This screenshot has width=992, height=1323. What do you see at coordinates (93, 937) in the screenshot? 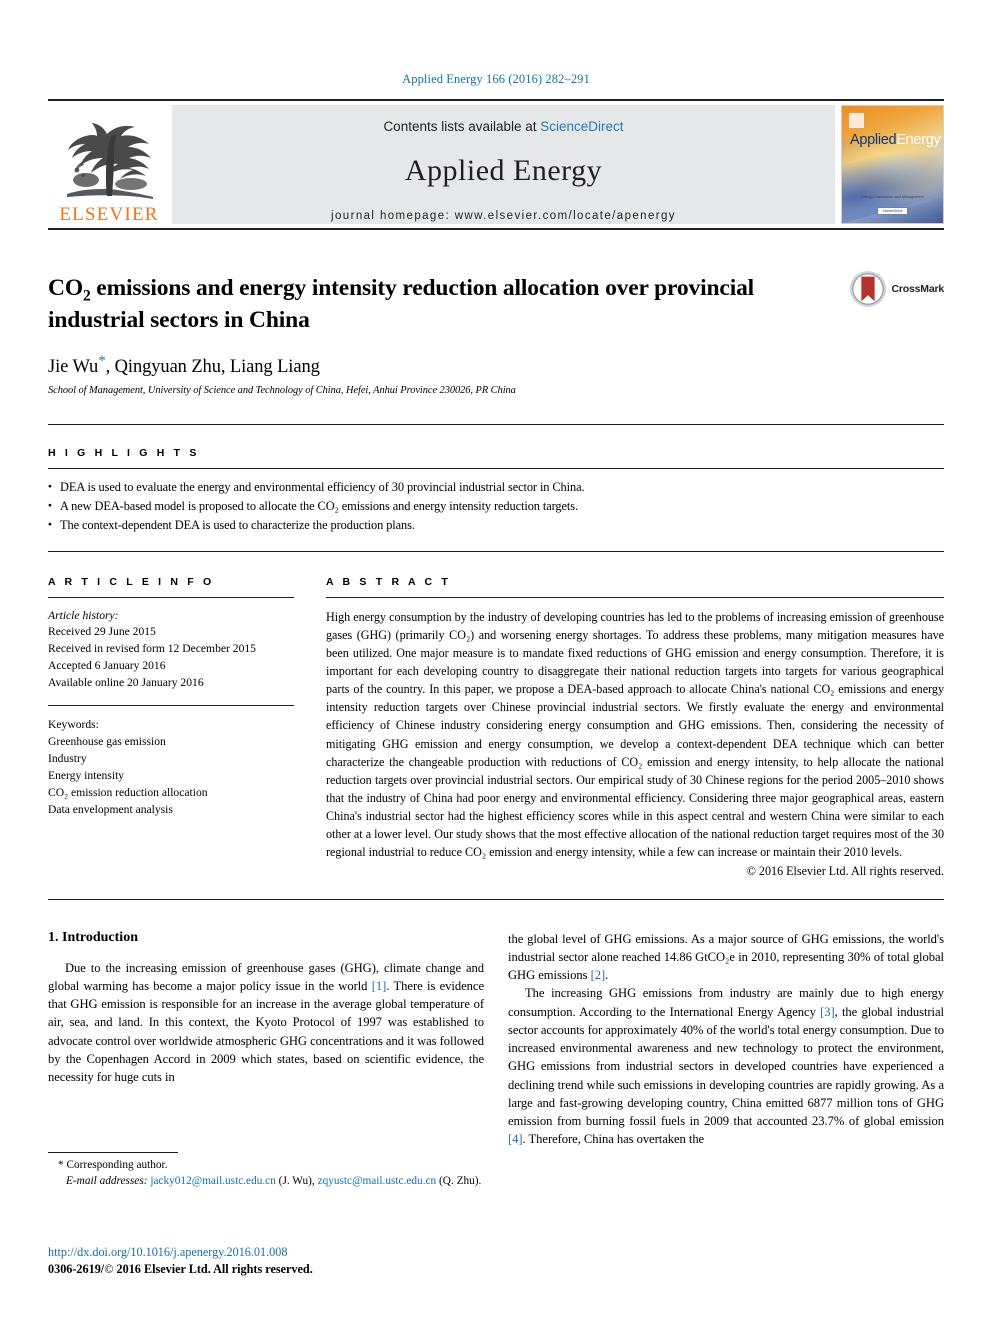
I see `section-heading-introduction: 1. Introduction` at bounding box center [93, 937].